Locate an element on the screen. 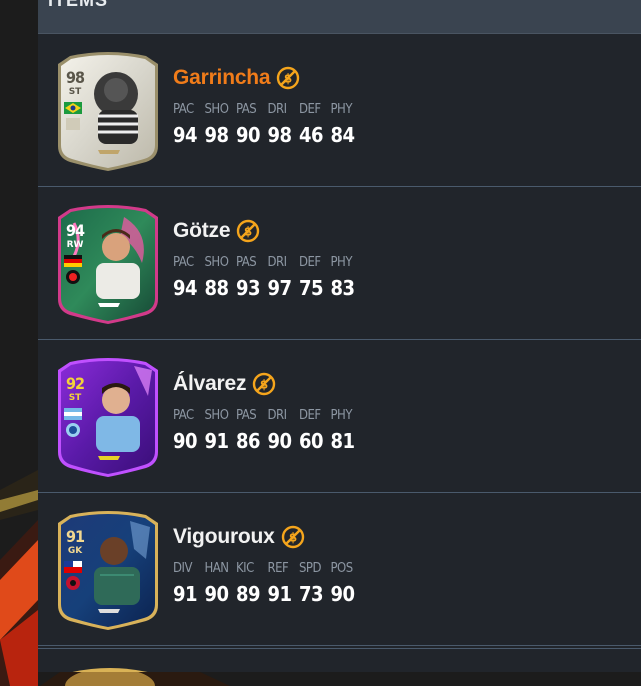 The height and width of the screenshot is (686, 641). stat-value: 86 is located at coordinates (248, 441).